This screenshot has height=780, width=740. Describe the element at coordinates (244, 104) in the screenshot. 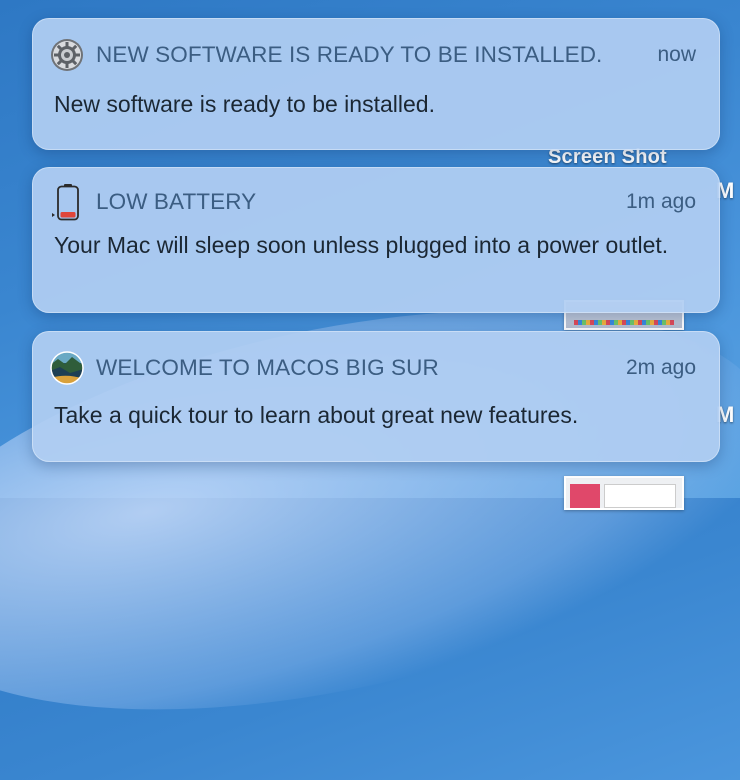

I see `notification-message: New software is ready to be installed.` at that location.